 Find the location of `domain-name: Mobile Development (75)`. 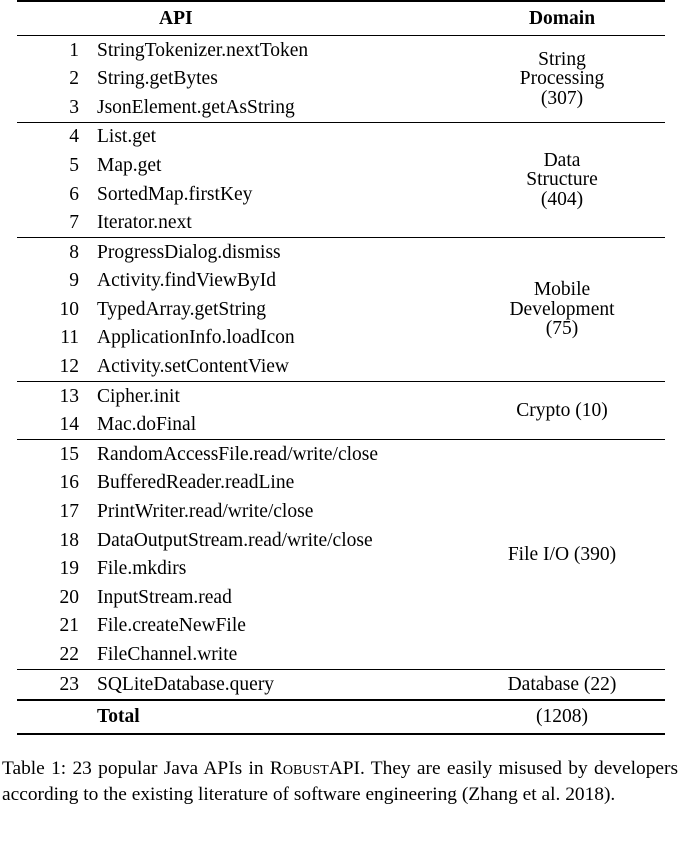

domain-name: Mobile Development (75) is located at coordinates (562, 309).